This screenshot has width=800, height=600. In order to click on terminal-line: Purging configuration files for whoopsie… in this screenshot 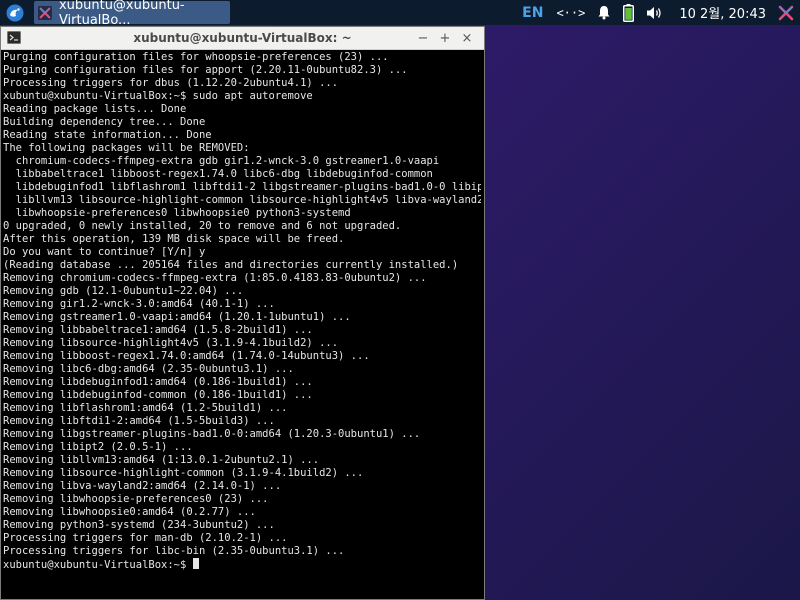, I will do `click(196, 57)`.